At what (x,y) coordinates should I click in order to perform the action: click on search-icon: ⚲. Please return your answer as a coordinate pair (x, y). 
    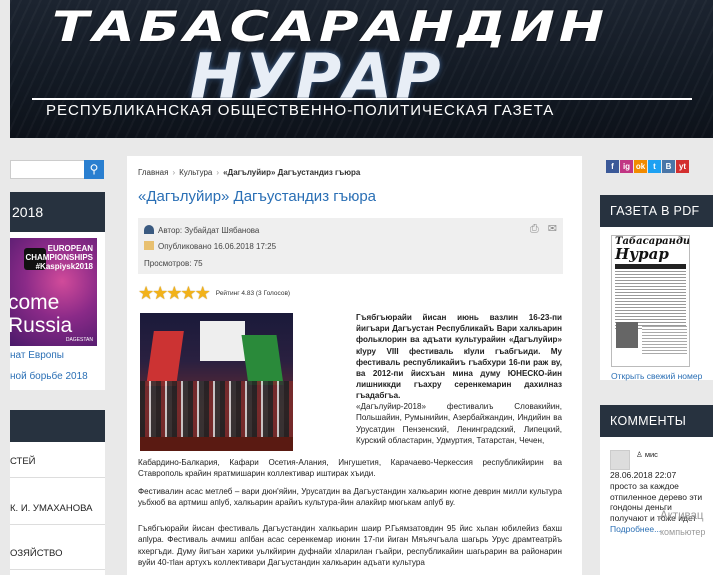
    Looking at the image, I should click on (94, 169).